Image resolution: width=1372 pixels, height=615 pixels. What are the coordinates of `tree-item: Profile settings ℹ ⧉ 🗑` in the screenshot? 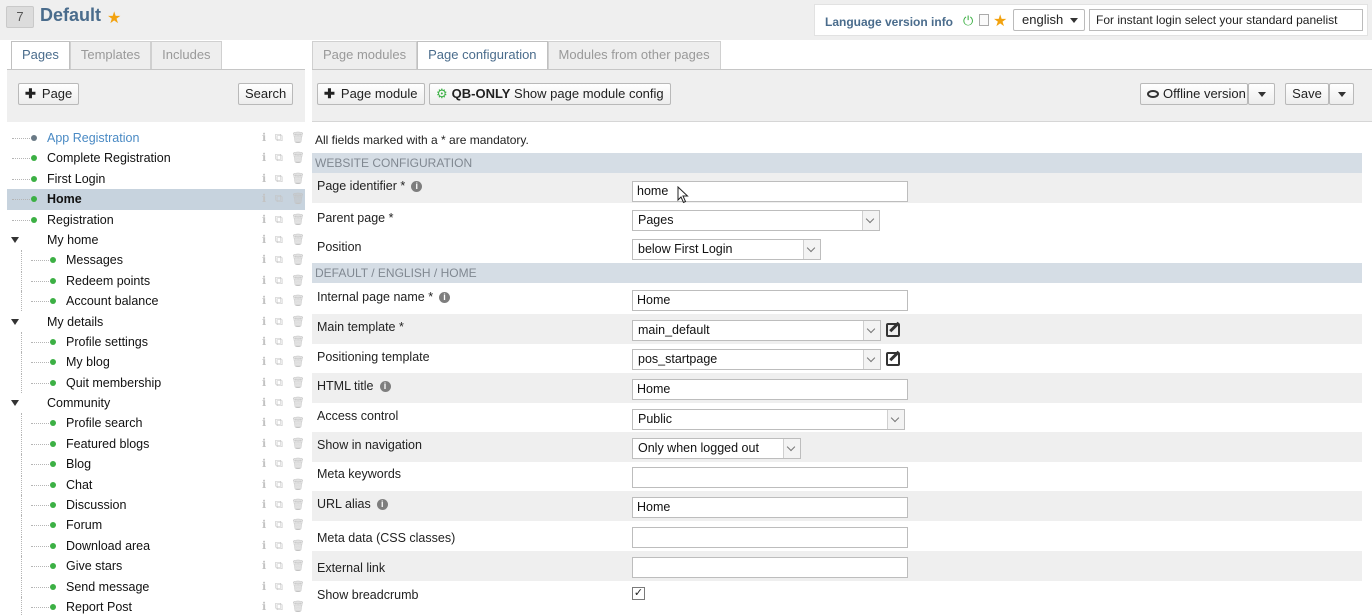 It's located at (156, 341).